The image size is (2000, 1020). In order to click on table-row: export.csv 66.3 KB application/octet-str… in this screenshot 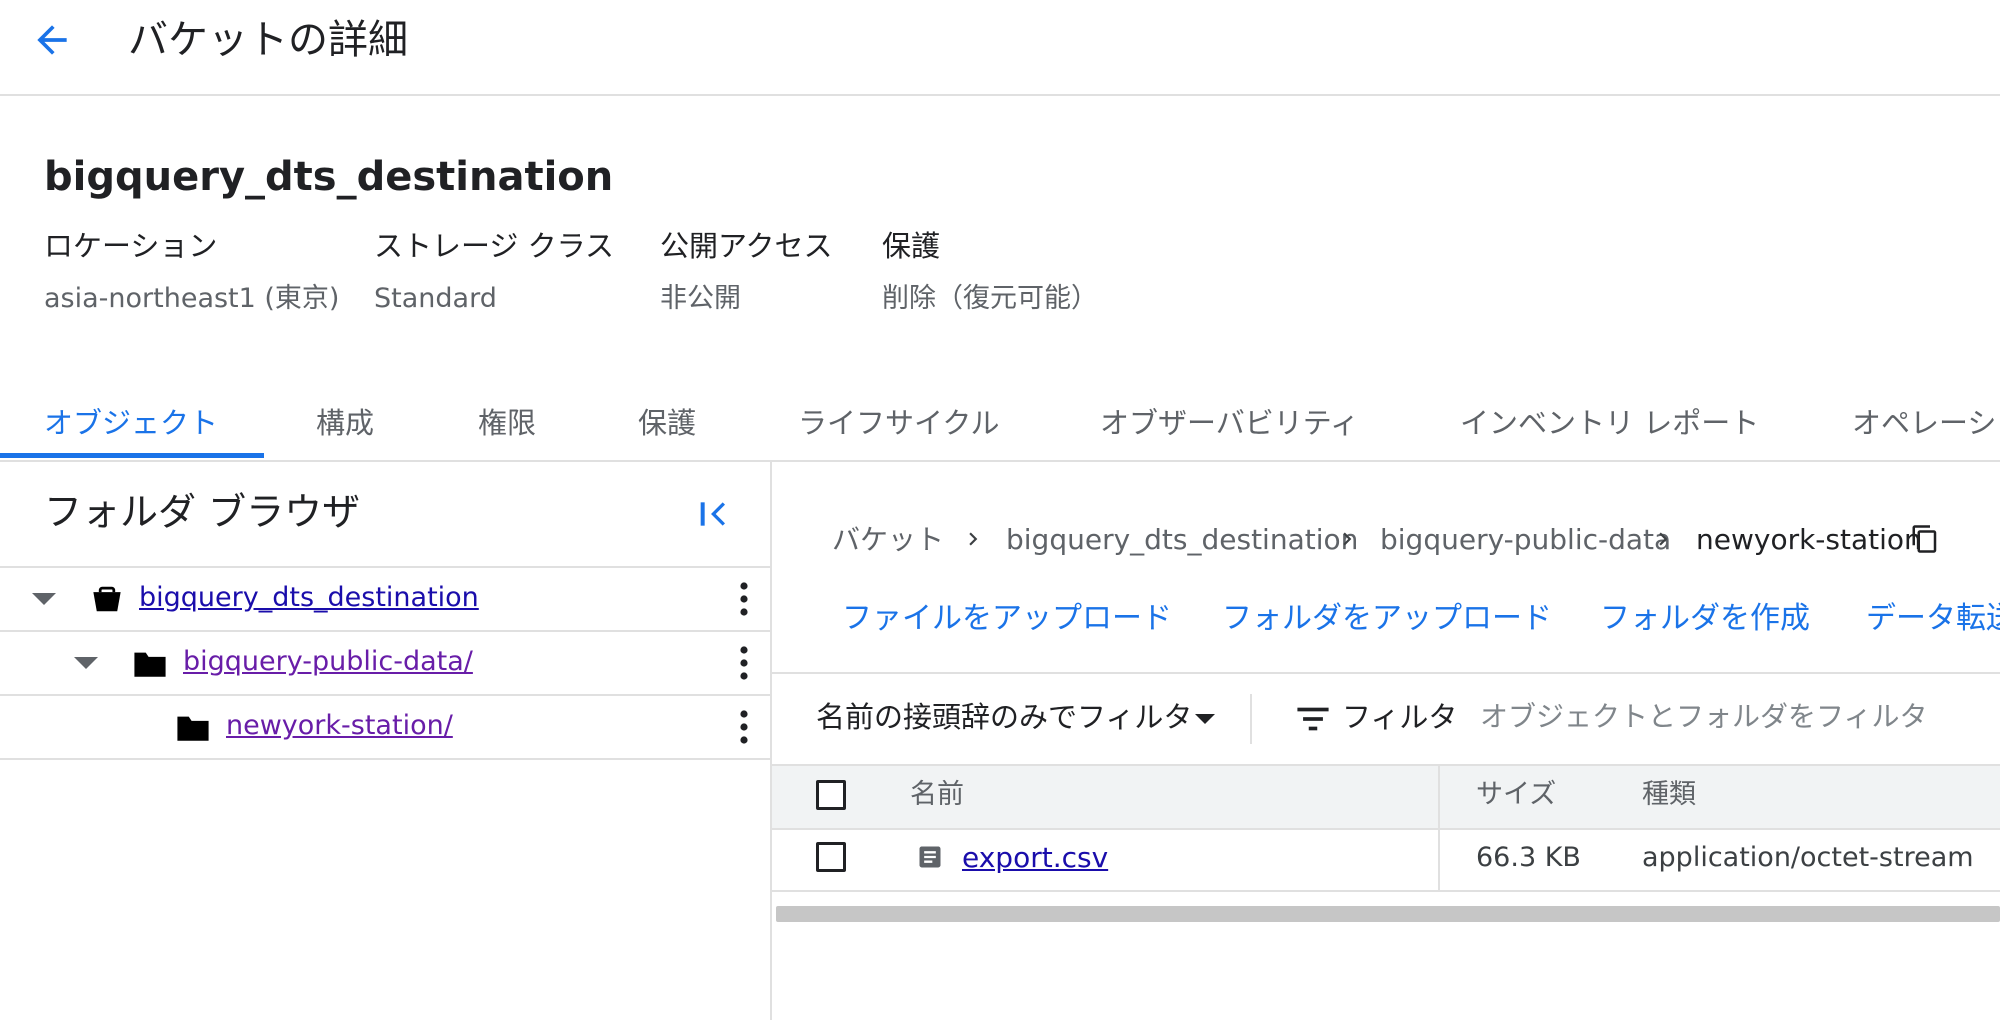, I will do `click(1386, 860)`.